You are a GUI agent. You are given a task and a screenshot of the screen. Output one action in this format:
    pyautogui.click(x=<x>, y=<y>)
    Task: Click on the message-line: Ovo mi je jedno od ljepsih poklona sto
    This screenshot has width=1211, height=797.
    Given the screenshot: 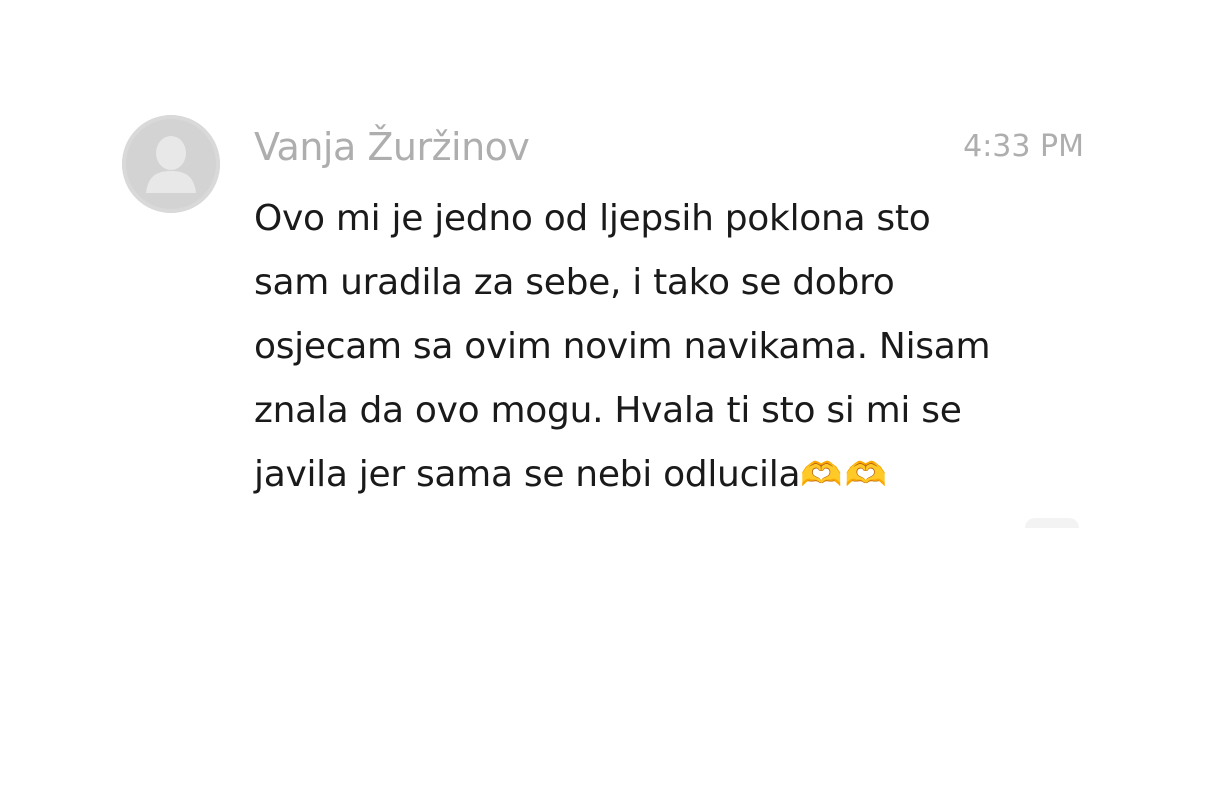 What is the action you would take?
    pyautogui.click(x=592, y=218)
    